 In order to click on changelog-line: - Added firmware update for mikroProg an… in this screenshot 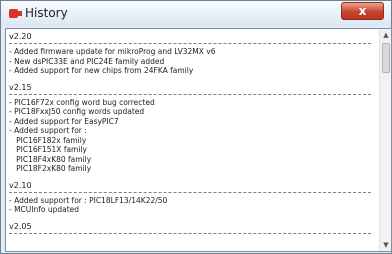, I will do `click(112, 51)`.